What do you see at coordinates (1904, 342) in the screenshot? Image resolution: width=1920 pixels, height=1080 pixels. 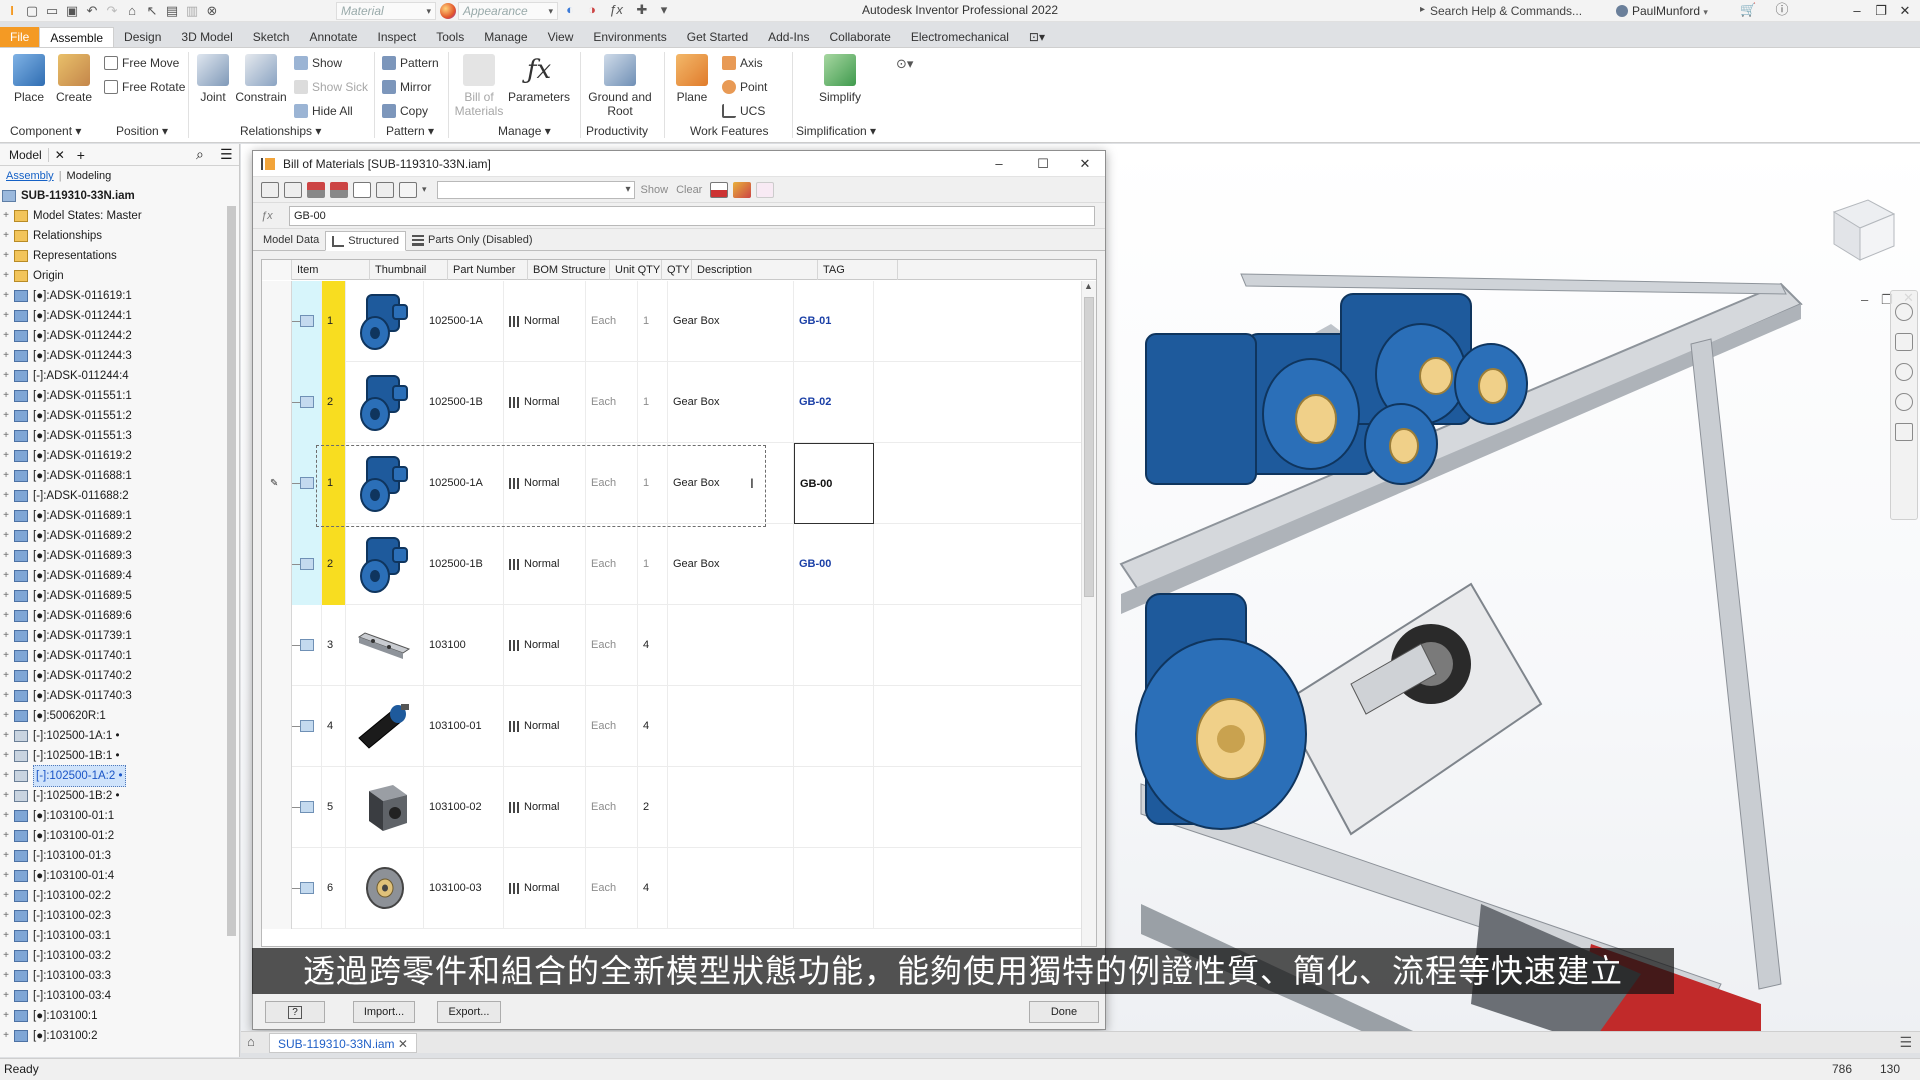 I see `pan-icon` at bounding box center [1904, 342].